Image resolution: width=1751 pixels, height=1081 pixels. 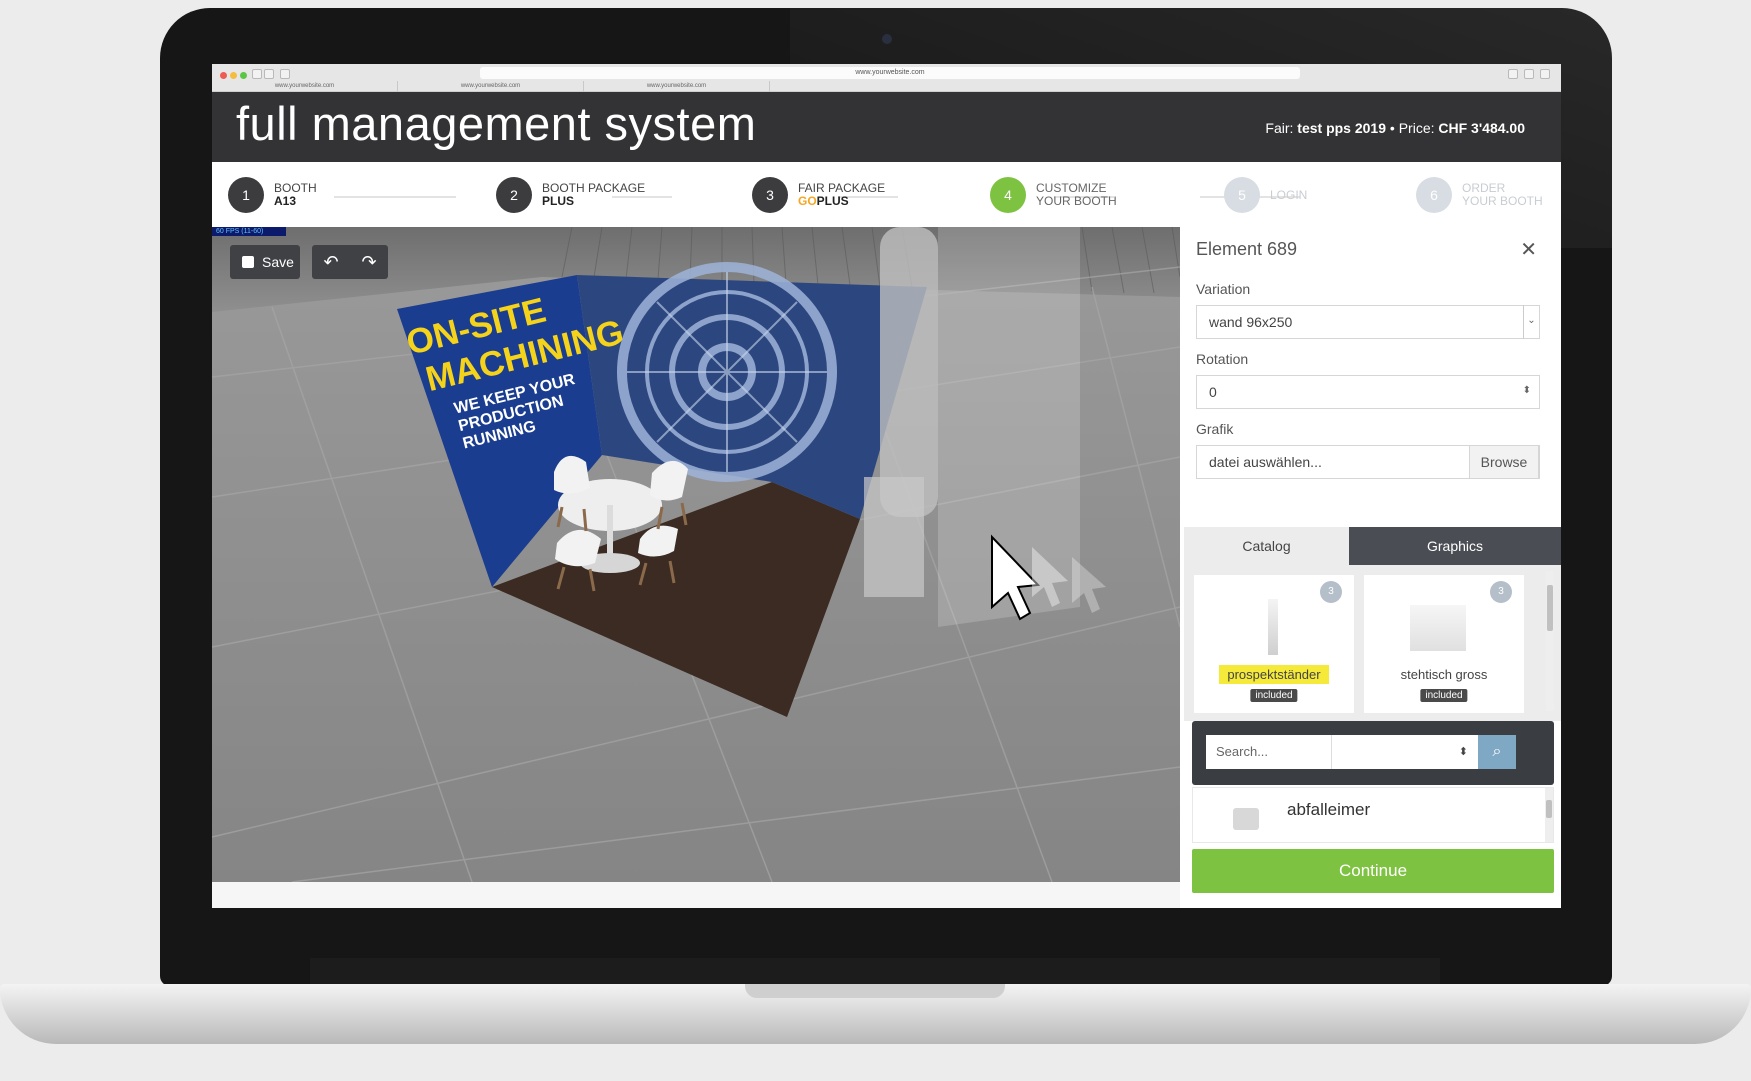 What do you see at coordinates (1368, 462) in the screenshot?
I see `graphic-file-input: datei auswählen... Browse` at bounding box center [1368, 462].